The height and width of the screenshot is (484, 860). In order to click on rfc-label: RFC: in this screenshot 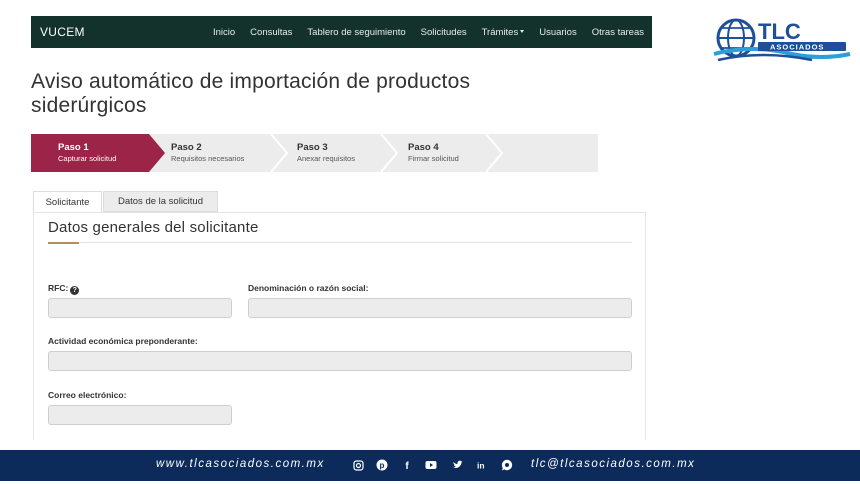, I will do `click(58, 288)`.